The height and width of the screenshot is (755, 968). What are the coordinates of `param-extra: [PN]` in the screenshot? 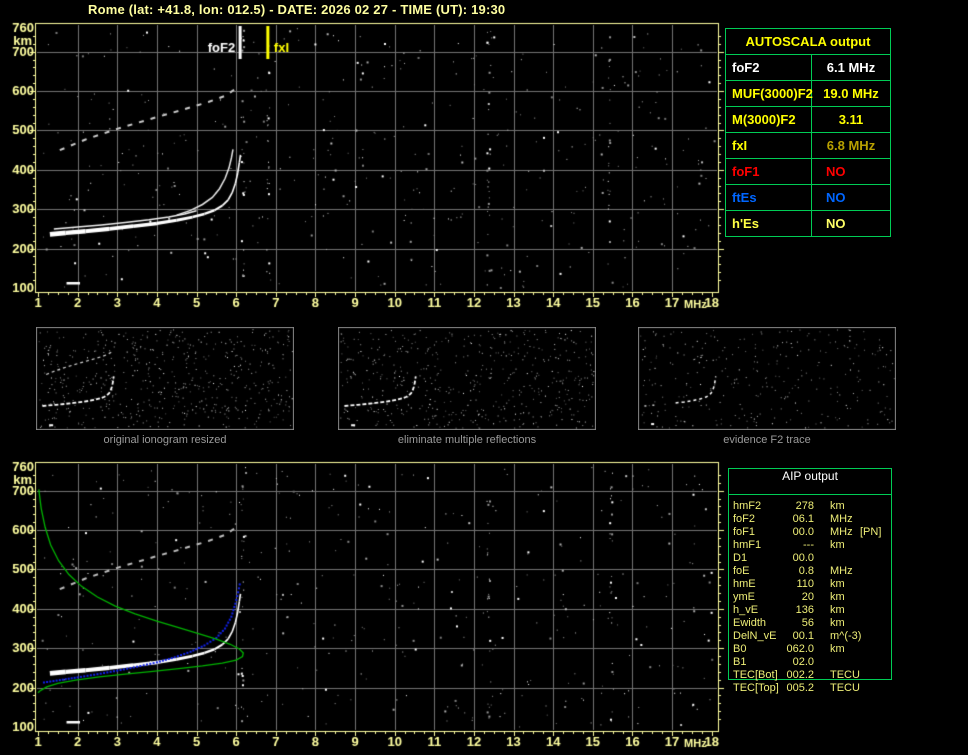 It's located at (871, 532).